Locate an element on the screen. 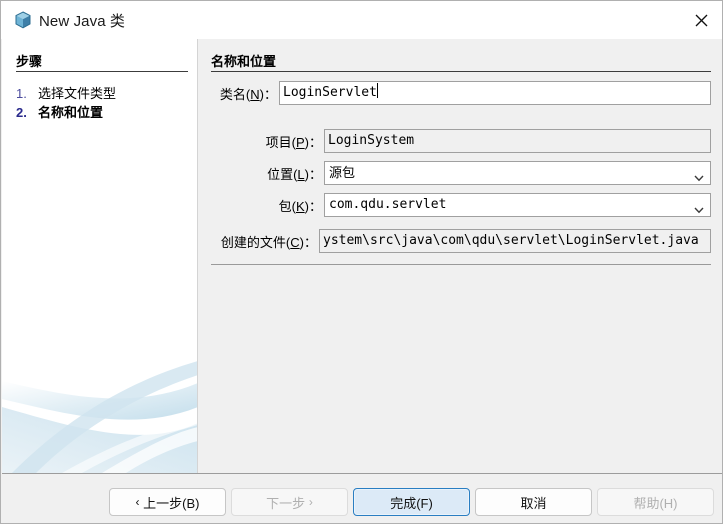 The image size is (723, 524). next-button: 下一步 › is located at coordinates (289, 502).